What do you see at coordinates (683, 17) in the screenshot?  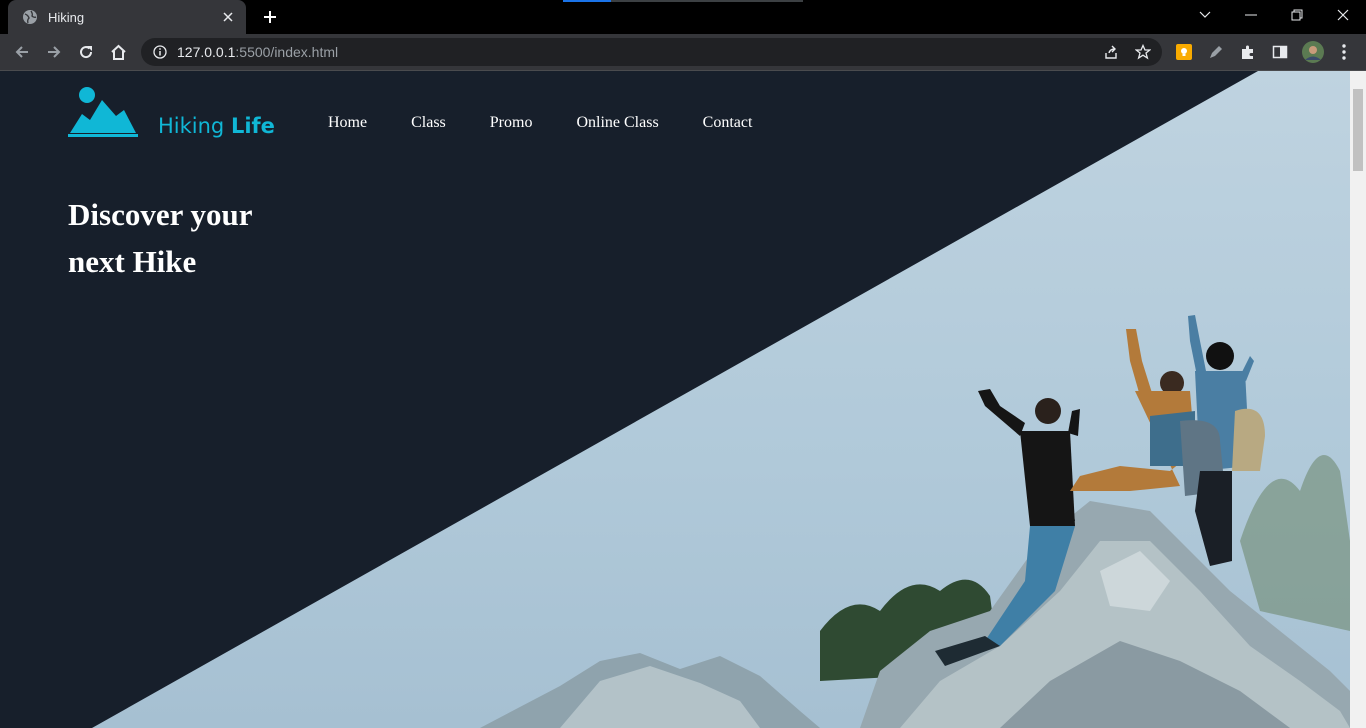 I see `browser-titlebar: Hiking` at bounding box center [683, 17].